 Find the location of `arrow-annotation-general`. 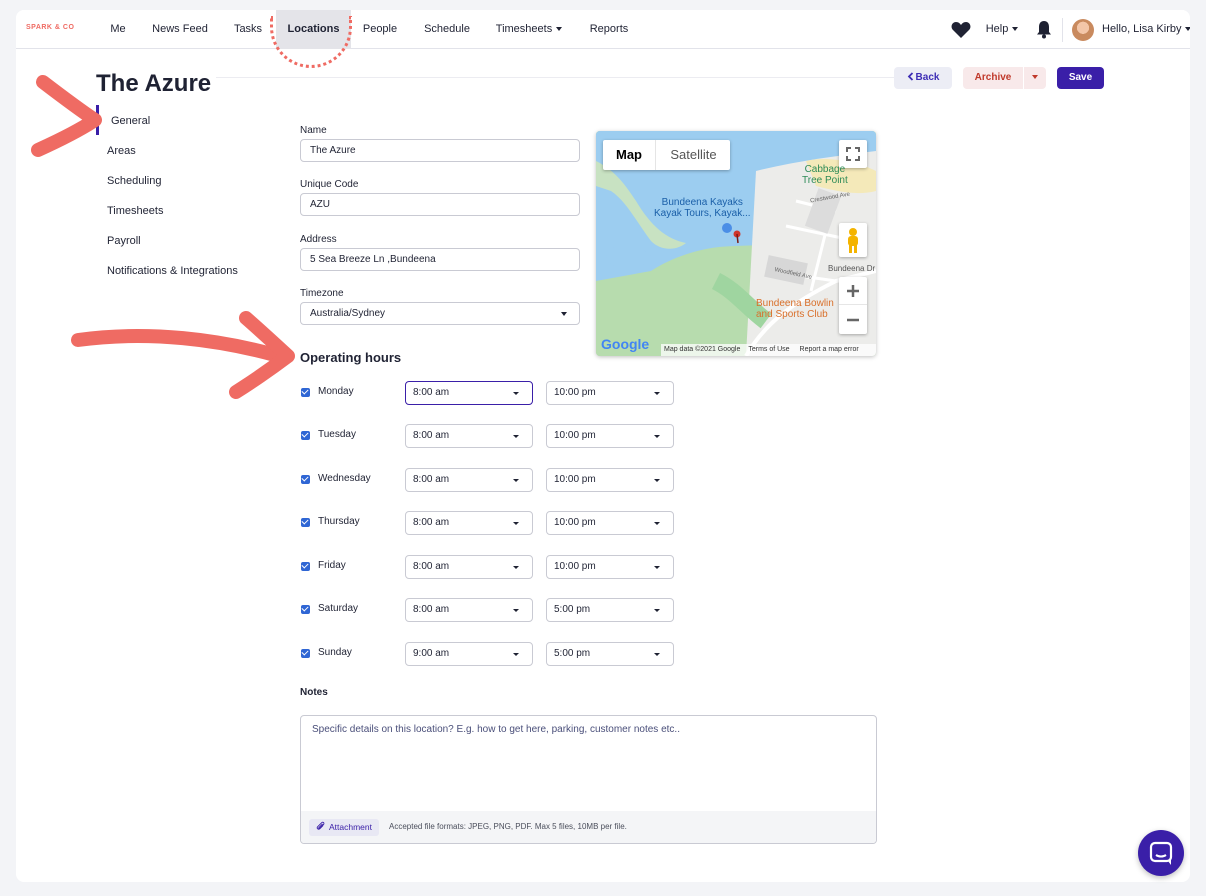

arrow-annotation-general is located at coordinates (66, 116).